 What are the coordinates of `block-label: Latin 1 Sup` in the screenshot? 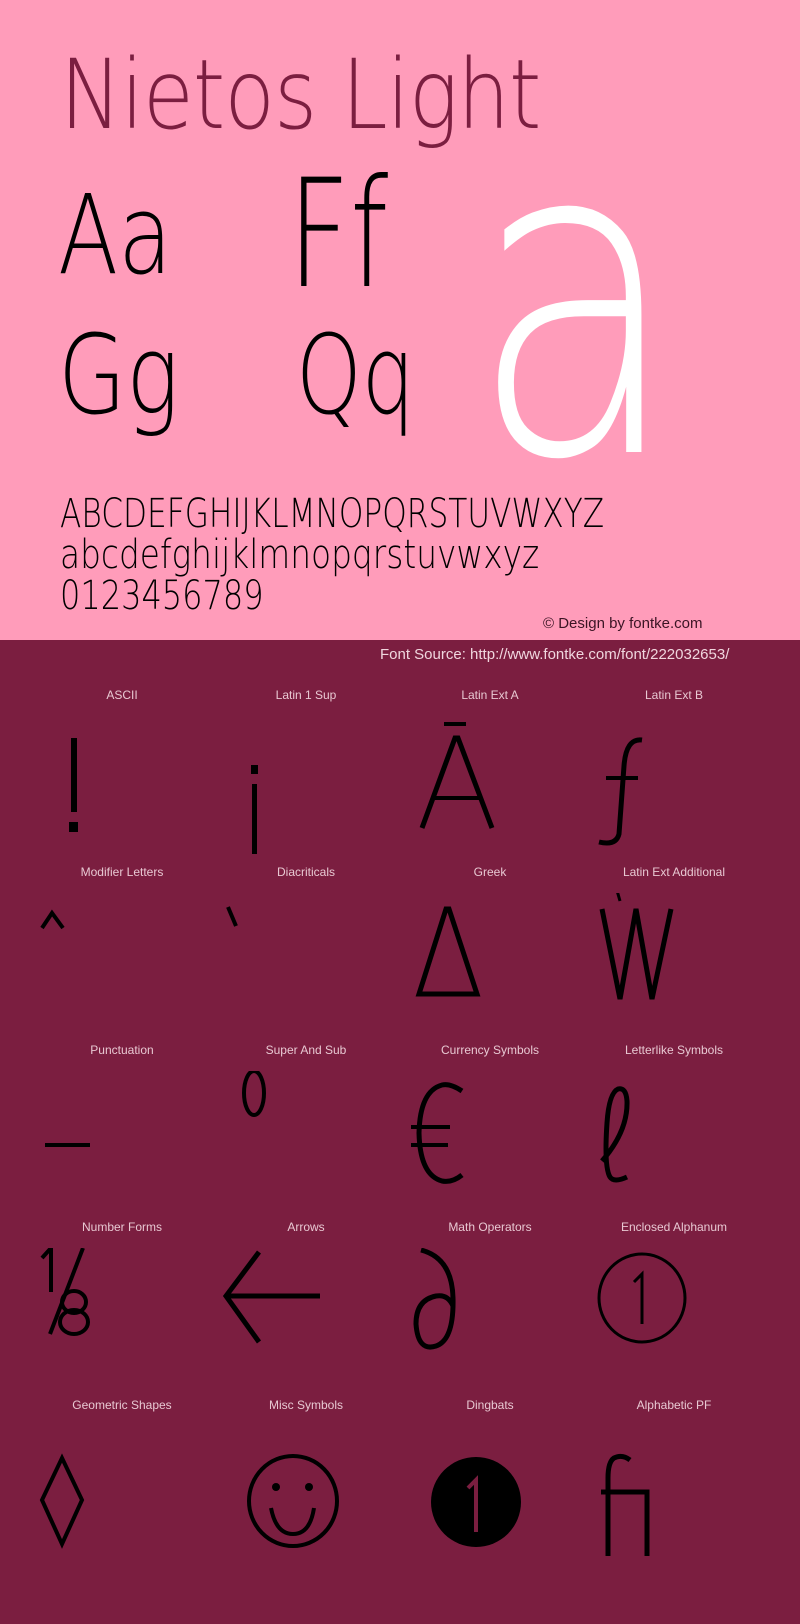 It's located at (306, 695).